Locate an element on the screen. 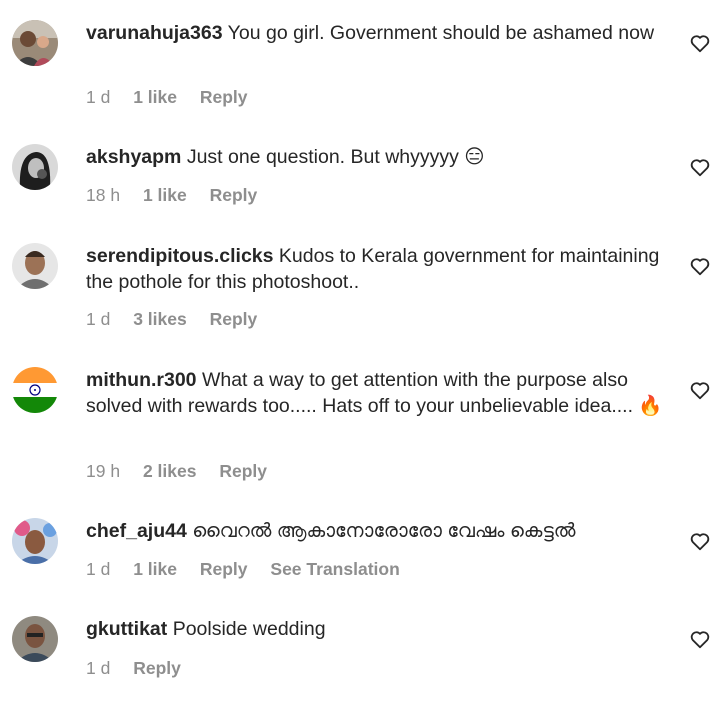 This screenshot has height=714, width=720. comment-meta: 1 d 1 like Reply is located at coordinates (176, 97).